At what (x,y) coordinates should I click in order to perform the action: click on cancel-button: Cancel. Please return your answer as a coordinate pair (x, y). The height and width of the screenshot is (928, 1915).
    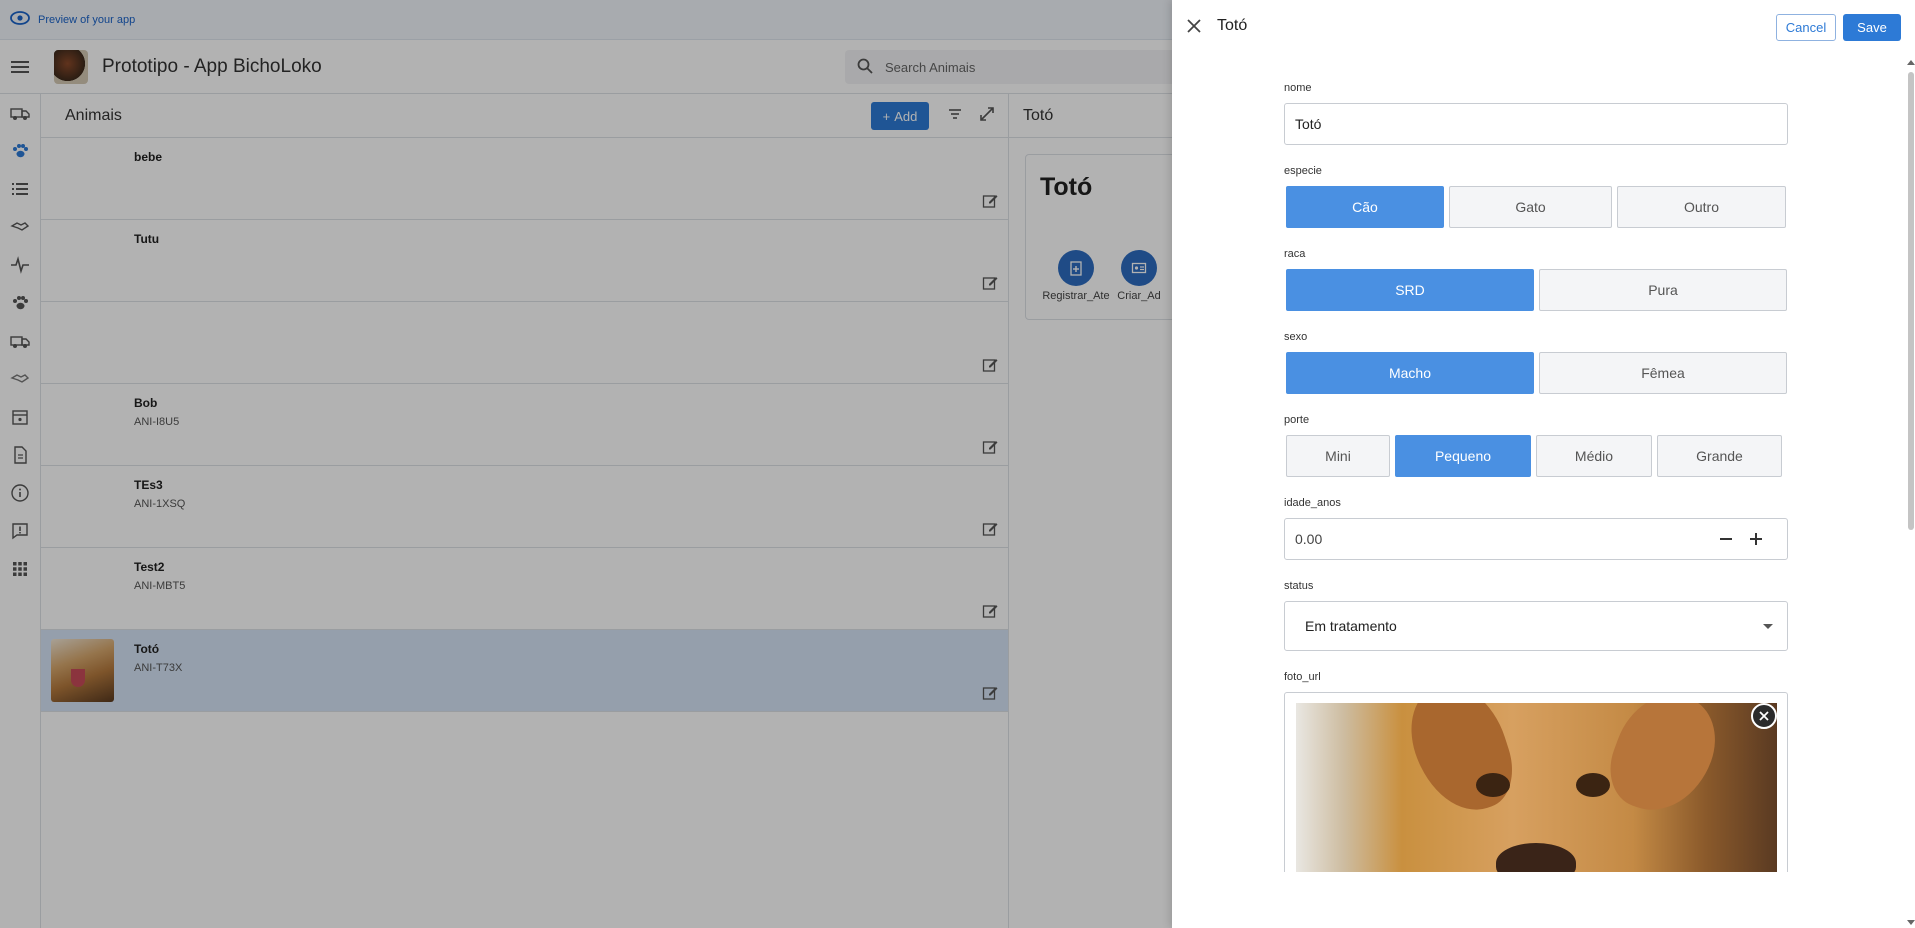
    Looking at the image, I should click on (1806, 27).